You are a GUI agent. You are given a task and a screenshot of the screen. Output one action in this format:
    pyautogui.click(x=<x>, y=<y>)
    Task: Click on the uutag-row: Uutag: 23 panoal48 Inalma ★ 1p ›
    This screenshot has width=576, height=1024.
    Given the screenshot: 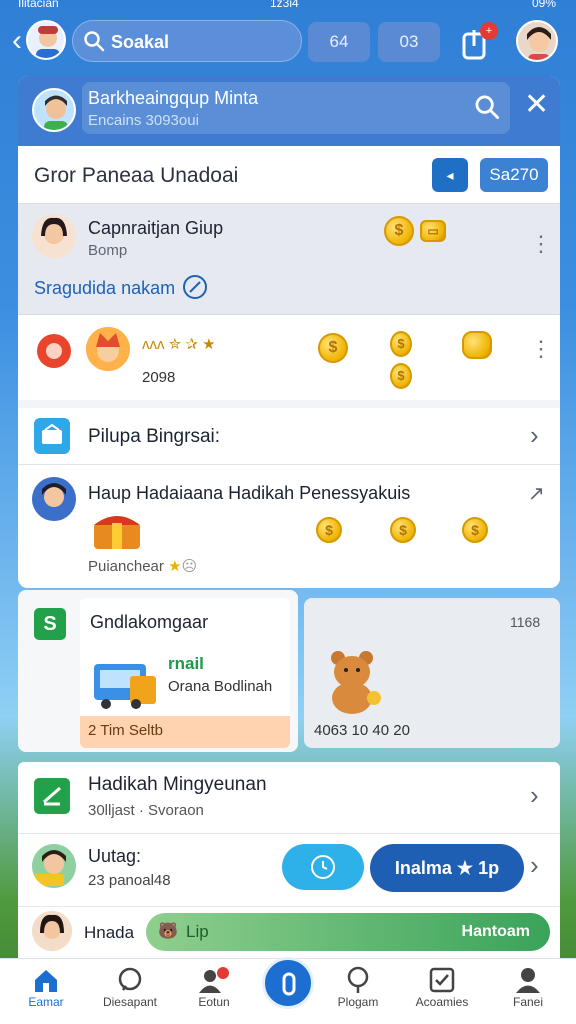 What is the action you would take?
    pyautogui.click(x=289, y=870)
    